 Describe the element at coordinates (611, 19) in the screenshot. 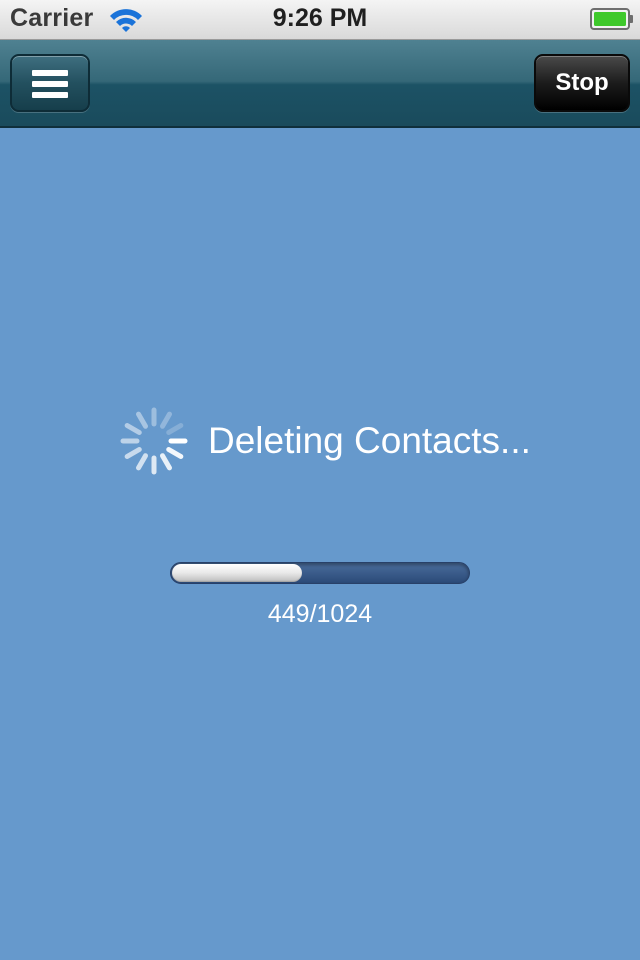

I see `battery-full-icon` at that location.